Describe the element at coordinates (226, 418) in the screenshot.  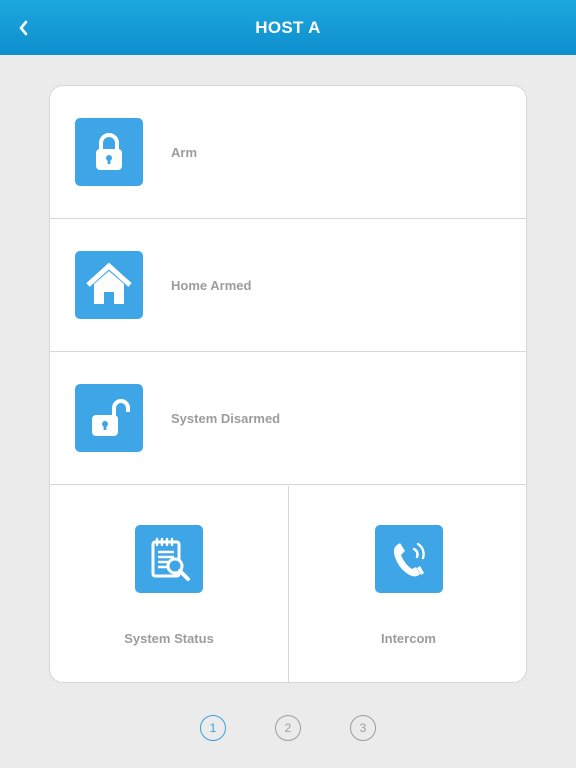
I see `system-disarmed-label: System Disarmed` at that location.